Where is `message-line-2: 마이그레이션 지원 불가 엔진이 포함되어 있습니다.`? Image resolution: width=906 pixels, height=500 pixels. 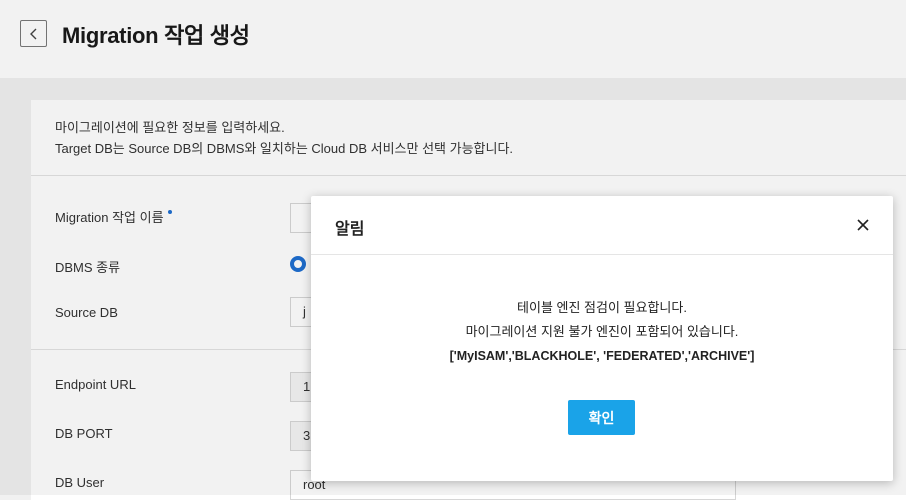
message-line-2: 마이그레이션 지원 불가 엔진이 포함되어 있습니다. is located at coordinates (602, 331).